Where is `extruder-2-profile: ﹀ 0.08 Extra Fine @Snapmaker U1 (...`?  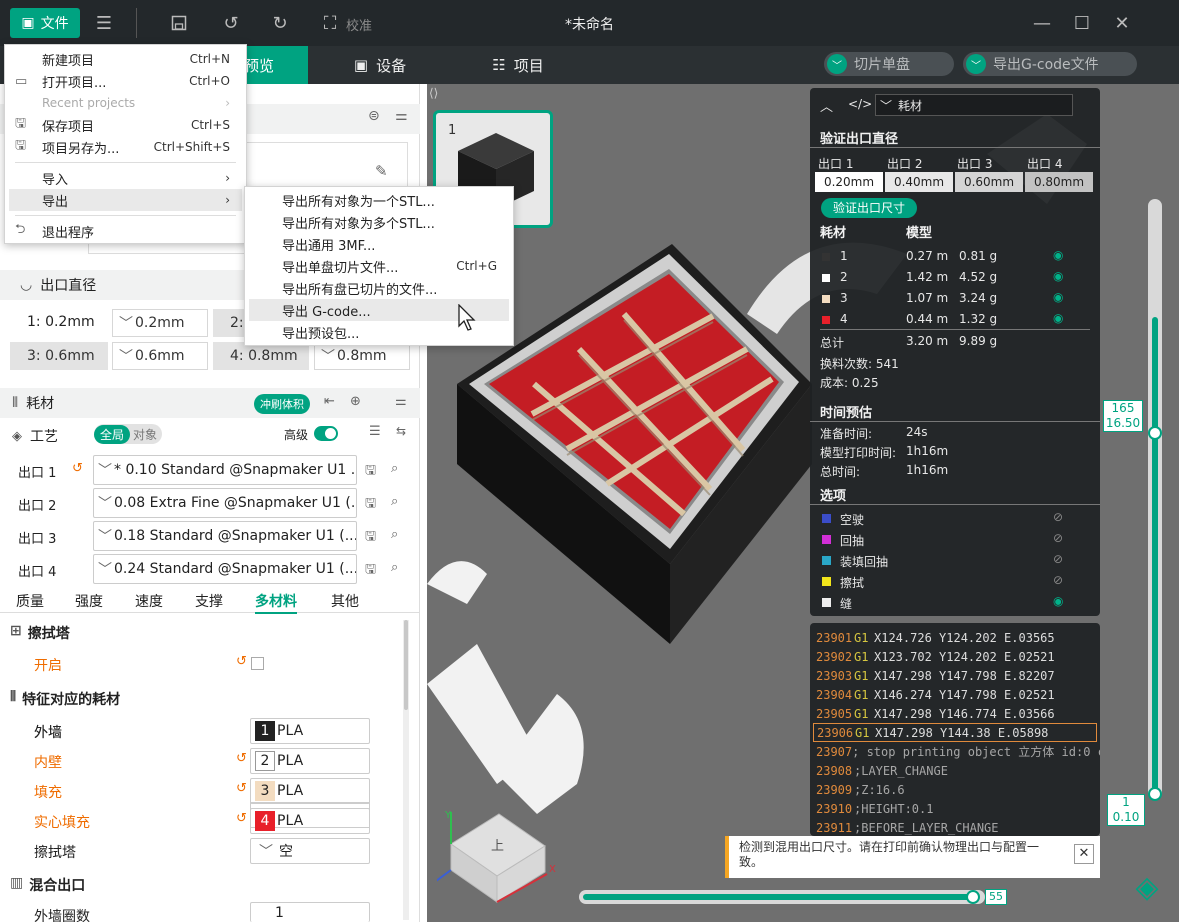 extruder-2-profile: ﹀ 0.08 Extra Fine @Snapmaker U1 (... is located at coordinates (225, 503).